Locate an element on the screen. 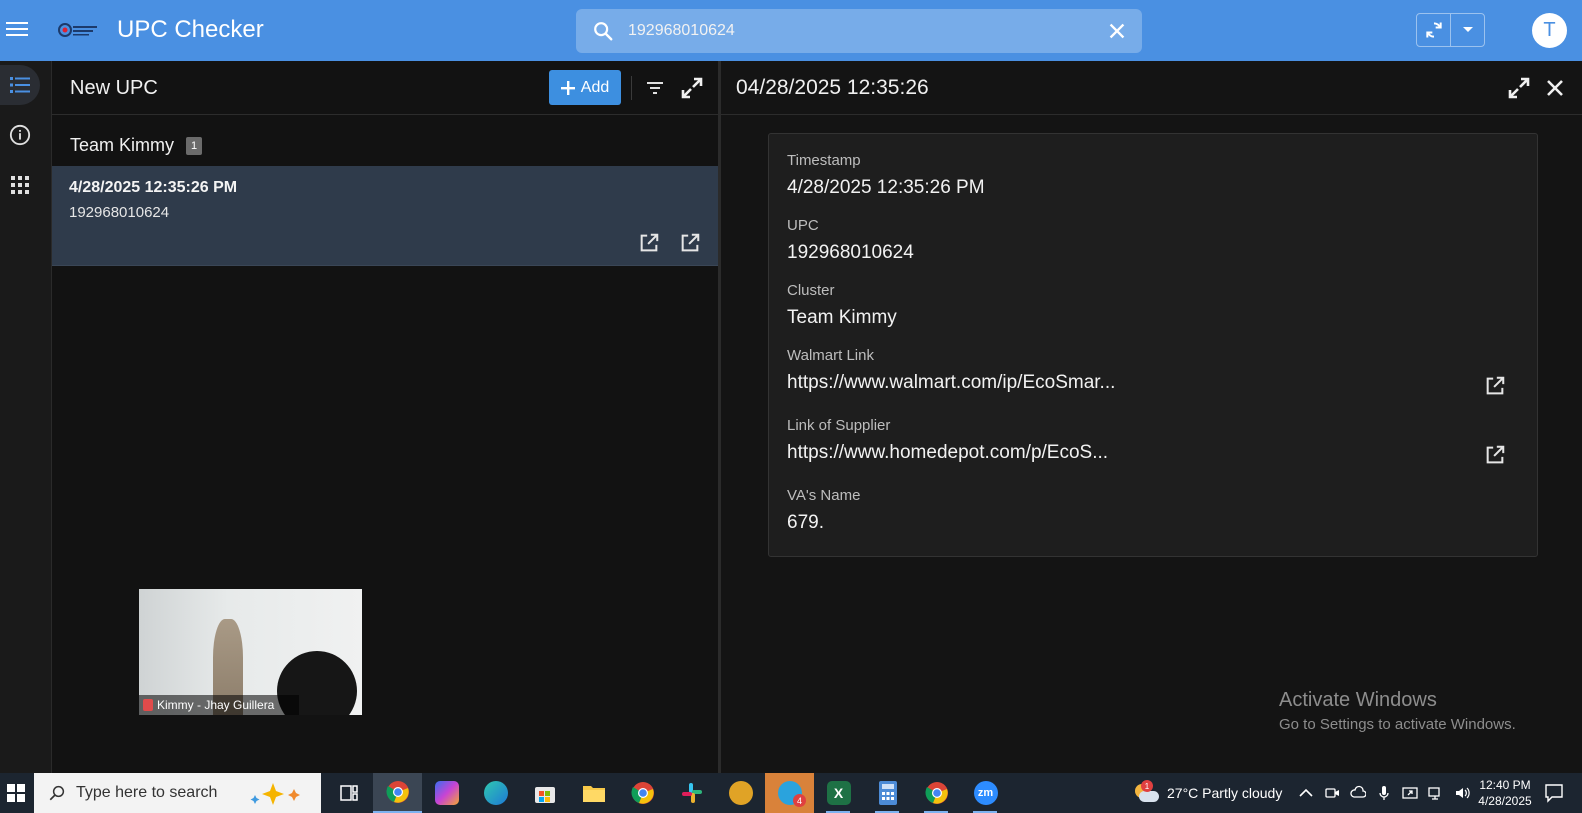 This screenshot has height=813, width=1582. notification-center-icon is located at coordinates (1554, 793).